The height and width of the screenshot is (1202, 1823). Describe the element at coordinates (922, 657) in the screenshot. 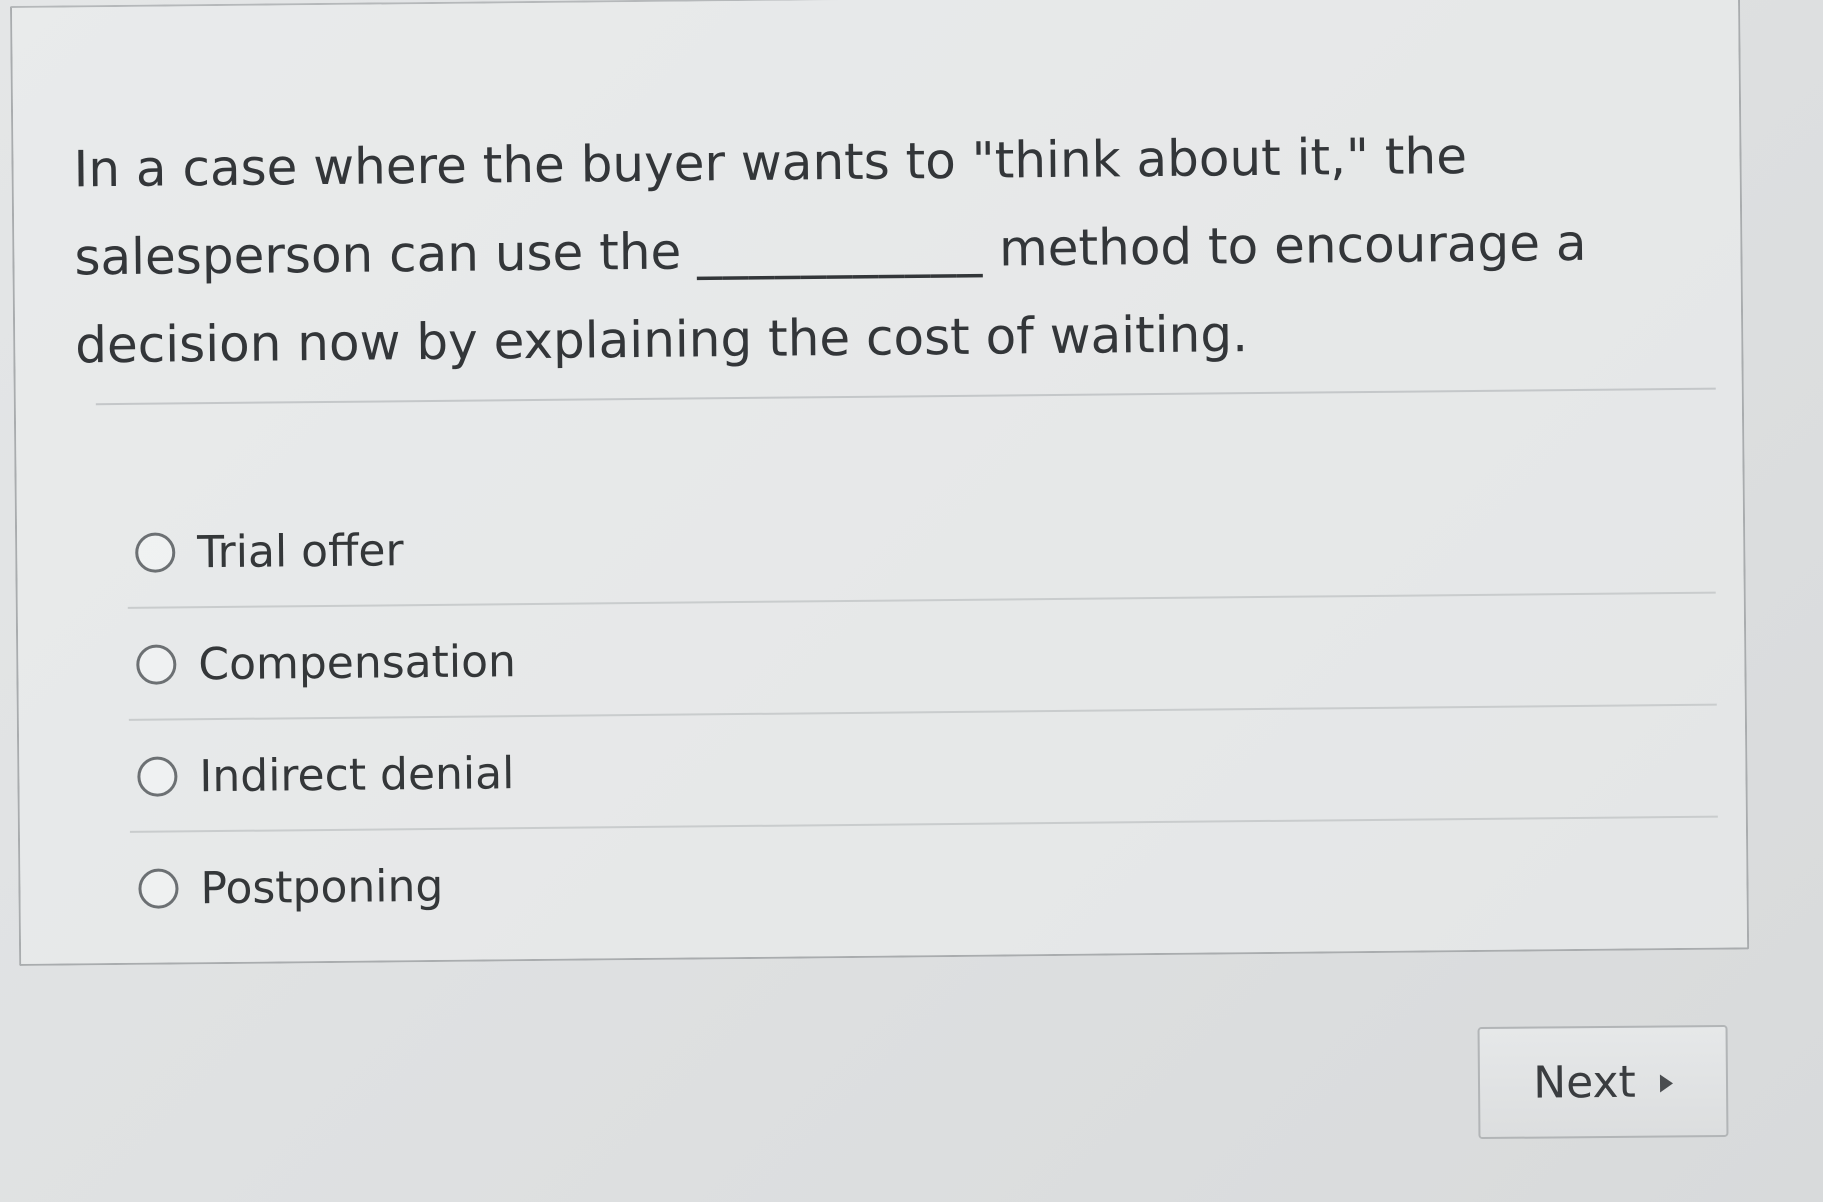

I see `option-compensation: Compensation` at that location.